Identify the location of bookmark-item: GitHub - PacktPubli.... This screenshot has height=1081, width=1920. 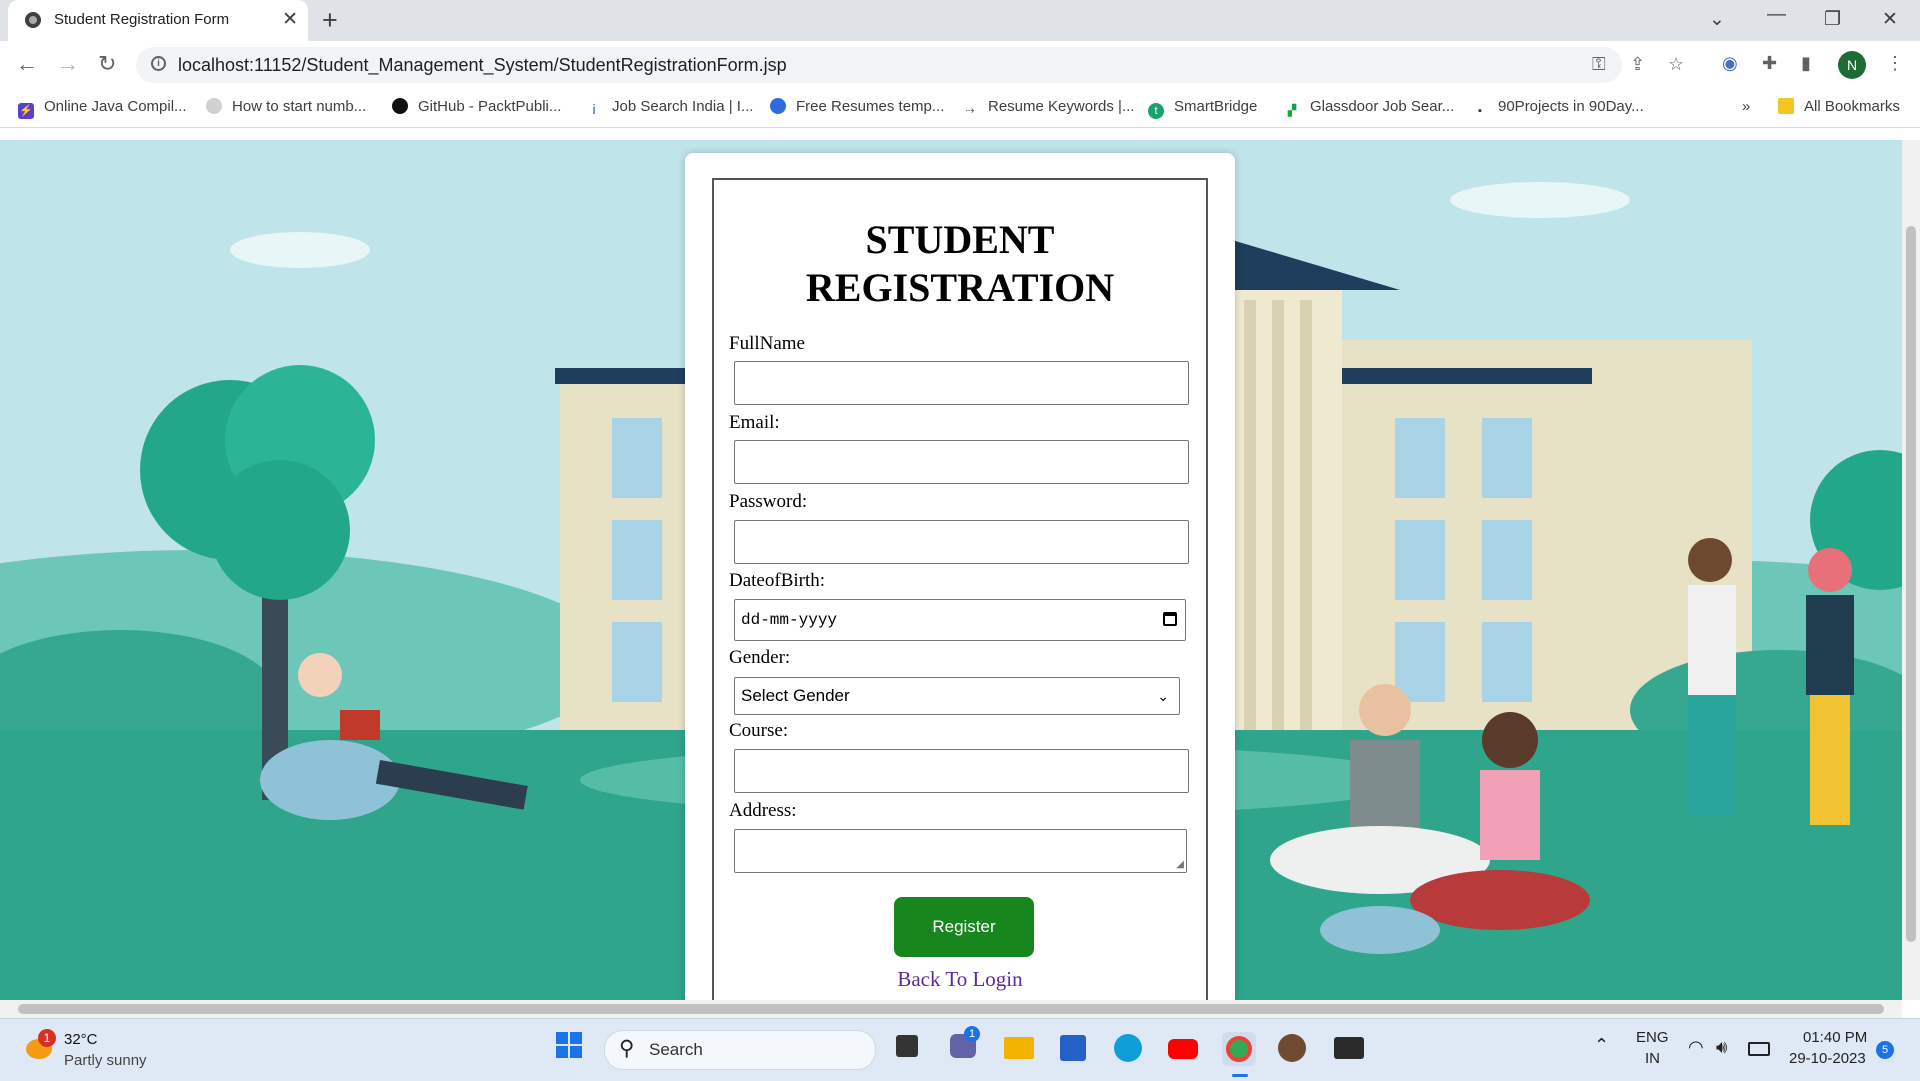
(476, 106).